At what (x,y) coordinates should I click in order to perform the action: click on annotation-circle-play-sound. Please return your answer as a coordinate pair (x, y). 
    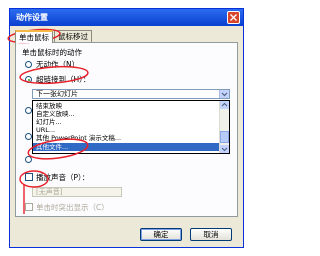
    Looking at the image, I should click on (34, 179).